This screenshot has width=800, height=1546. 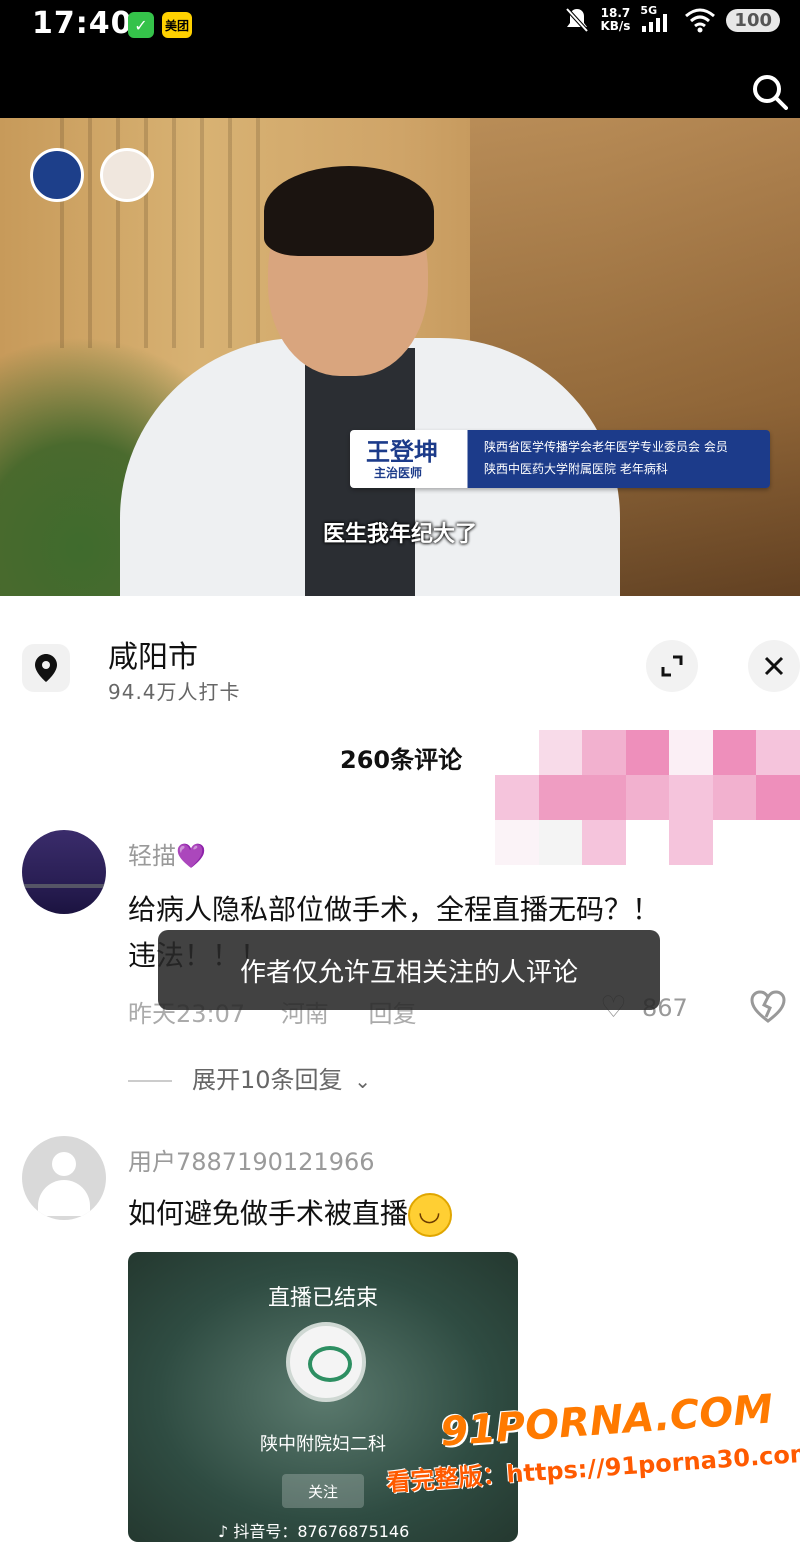 What do you see at coordinates (362, 1081) in the screenshot?
I see `chevron-down-icon: ⌄` at bounding box center [362, 1081].